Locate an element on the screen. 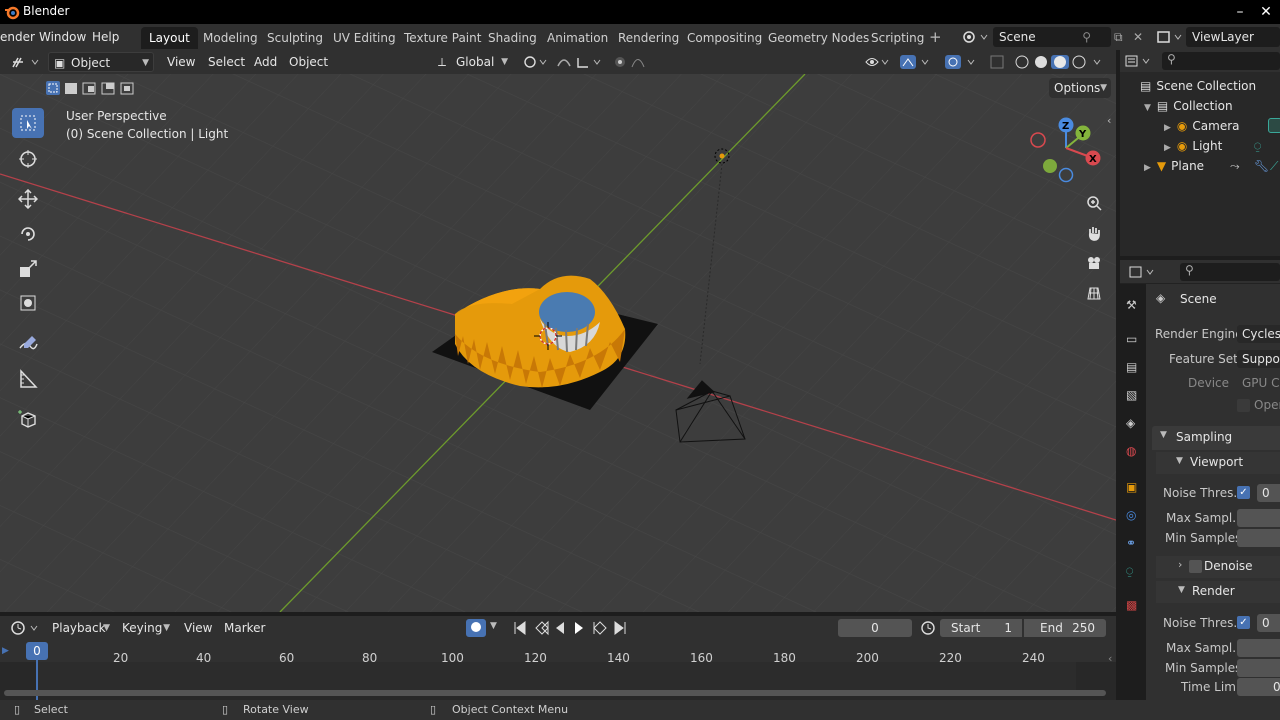  pan-hand-icon is located at coordinates (1094, 233).